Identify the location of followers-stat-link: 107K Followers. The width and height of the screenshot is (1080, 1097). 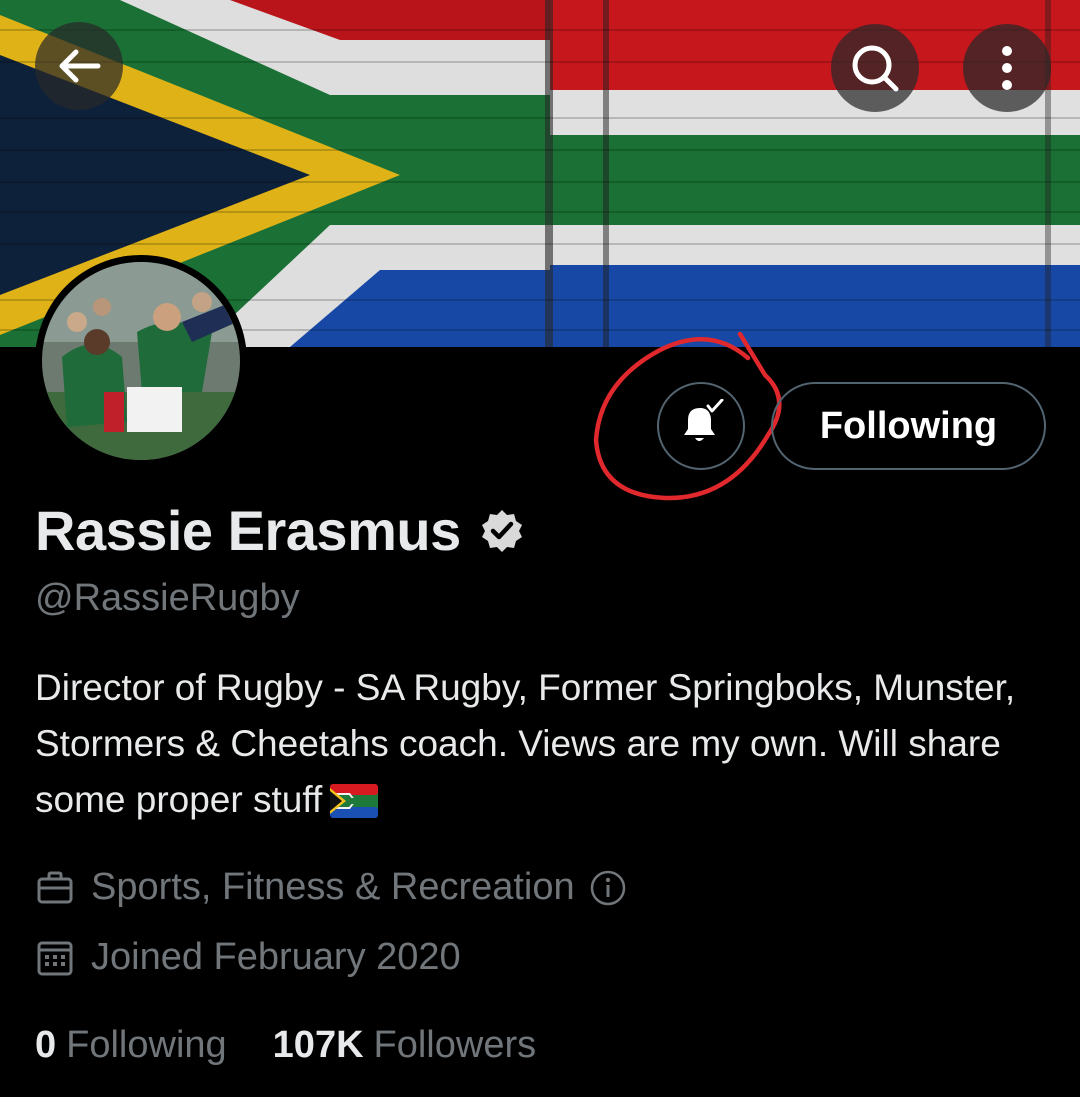
(404, 1045).